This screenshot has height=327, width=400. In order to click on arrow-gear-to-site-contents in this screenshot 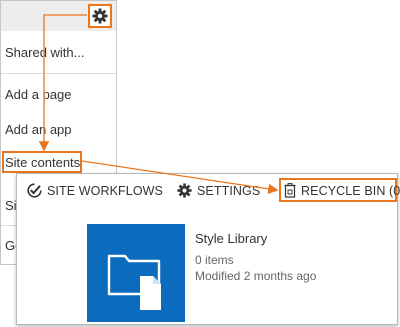, I will do `click(62, 83)`.